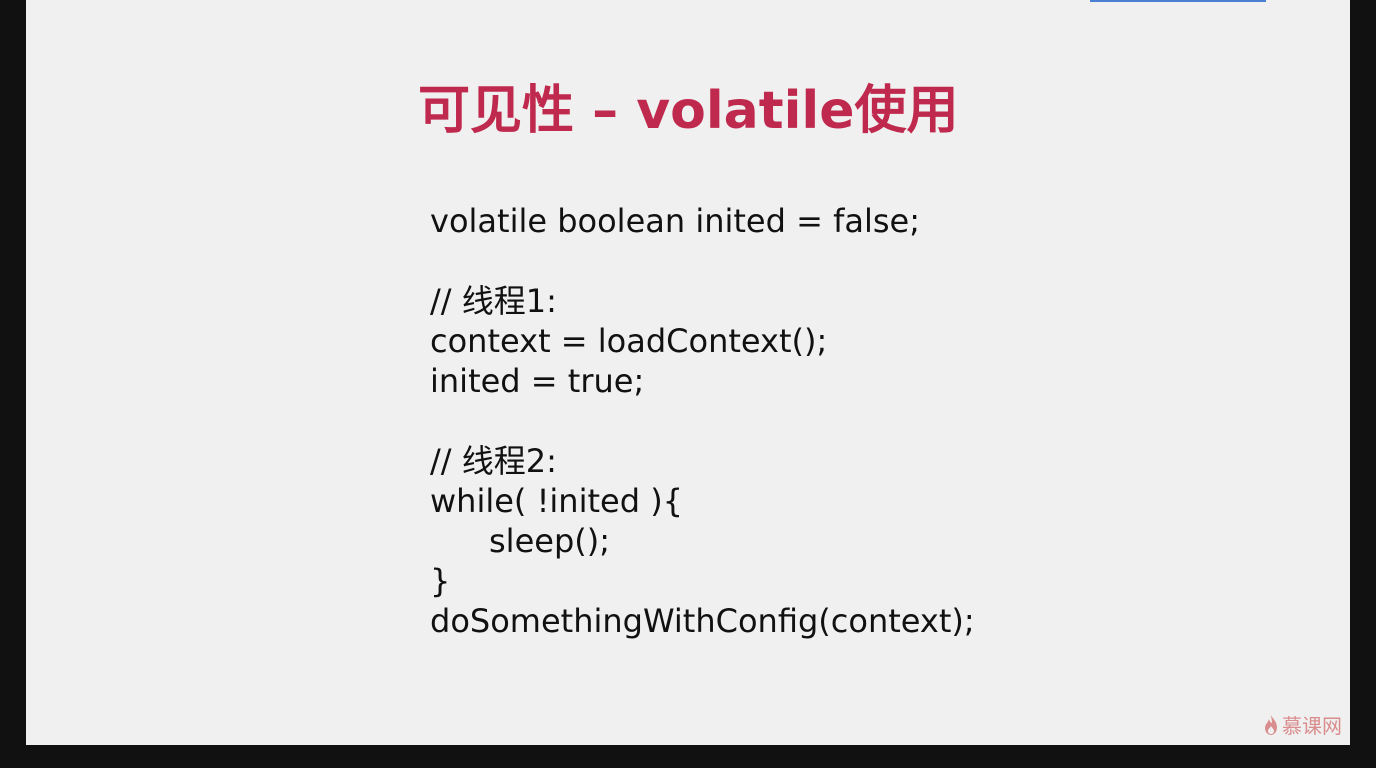  I want to click on code-comment: // 线程1:, so click(493, 301).